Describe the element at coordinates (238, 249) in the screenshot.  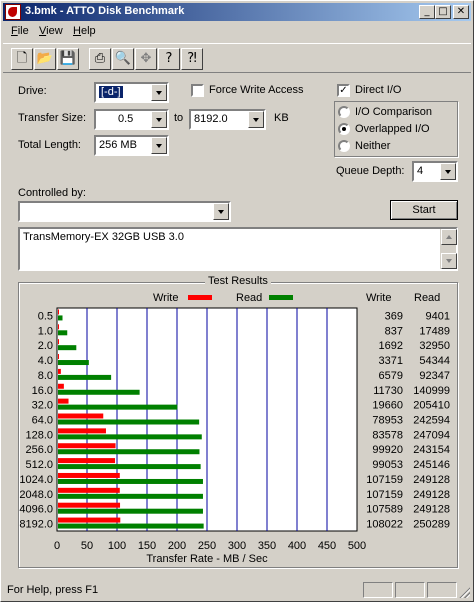
I see `device-description-field: TransMemory-EX 32GB USB 3.0` at that location.